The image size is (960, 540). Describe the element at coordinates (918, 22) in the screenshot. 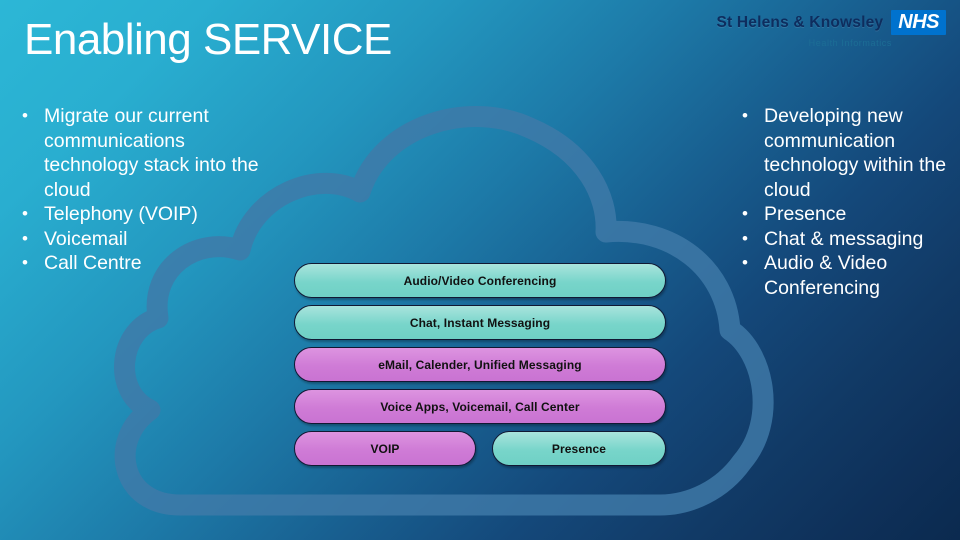

I see `nhs-wordmark-icon: NHS` at that location.